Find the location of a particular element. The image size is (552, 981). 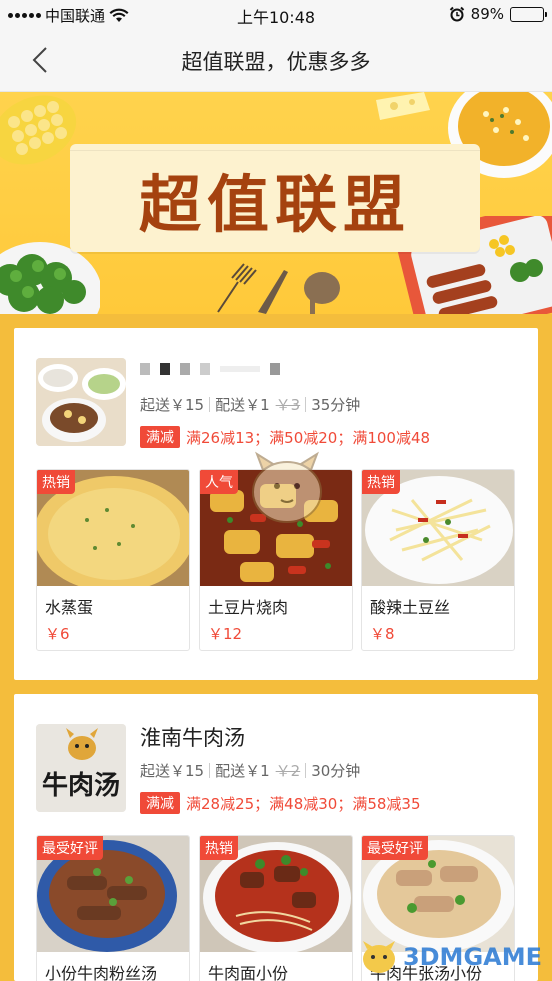

original-delivery-fee: ￥3 is located at coordinates (288, 405).